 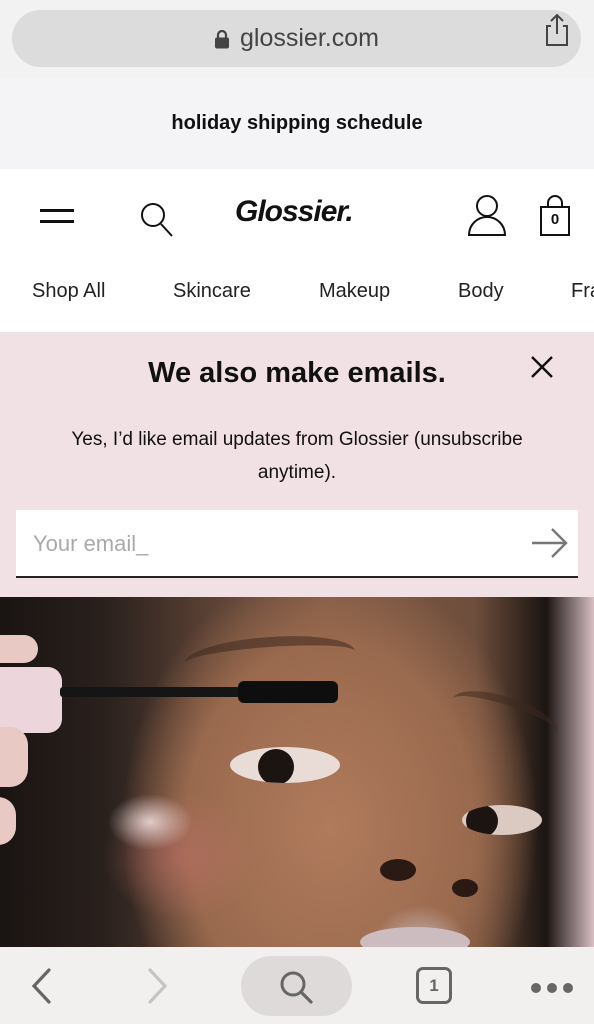 I want to click on lock-icon, so click(x=222, y=39).